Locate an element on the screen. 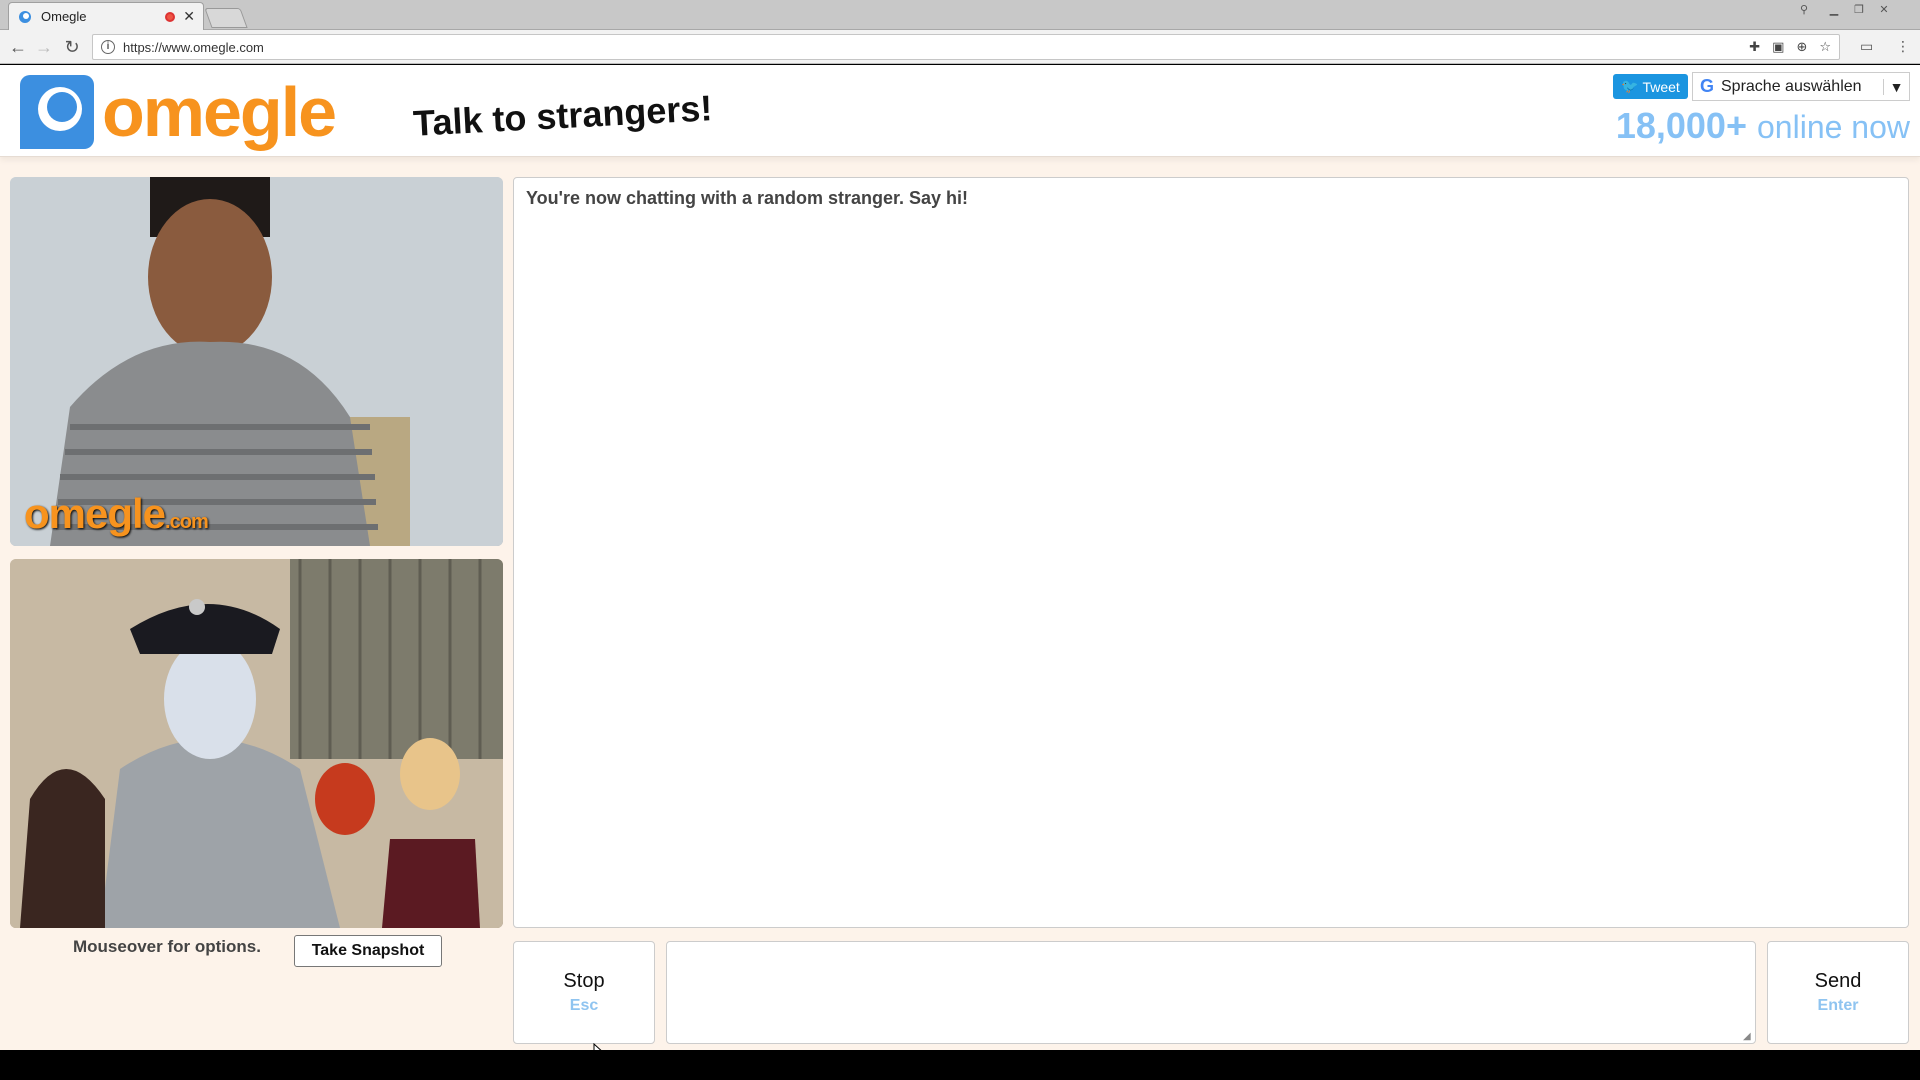 The image size is (1920, 1080). back-arrow-icon: ← is located at coordinates (18, 47).